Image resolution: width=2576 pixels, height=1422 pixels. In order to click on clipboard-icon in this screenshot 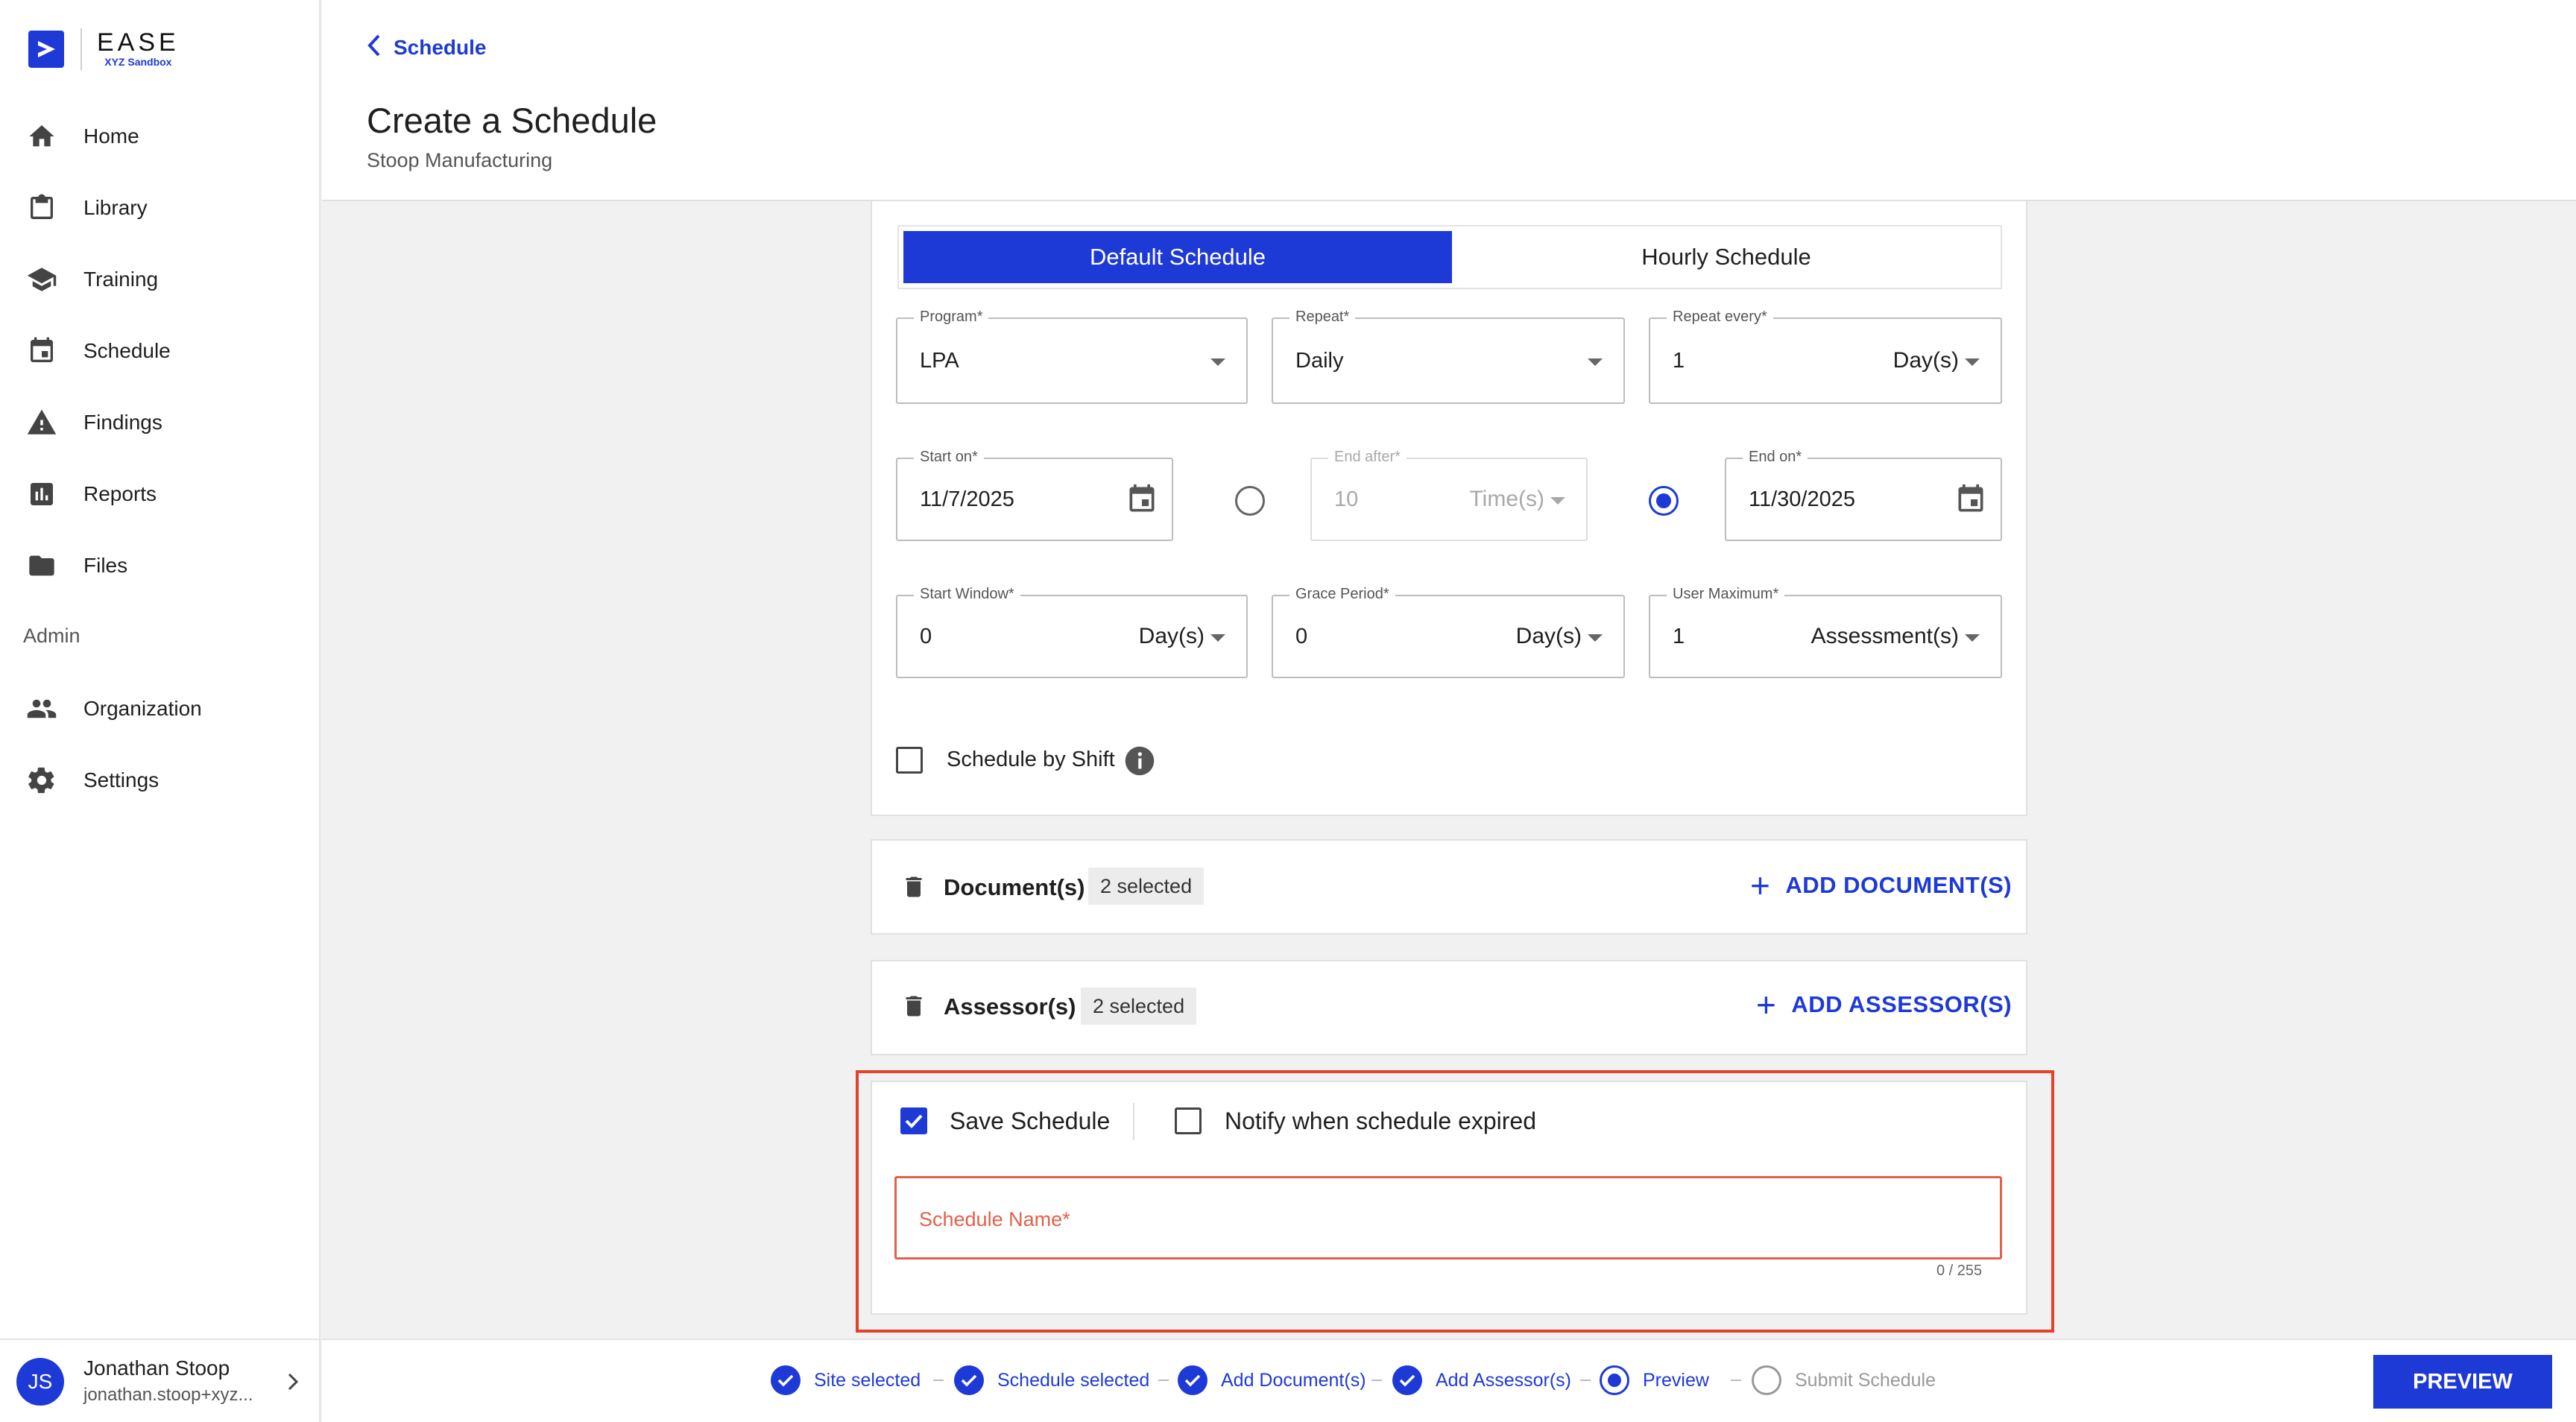, I will do `click(41, 208)`.